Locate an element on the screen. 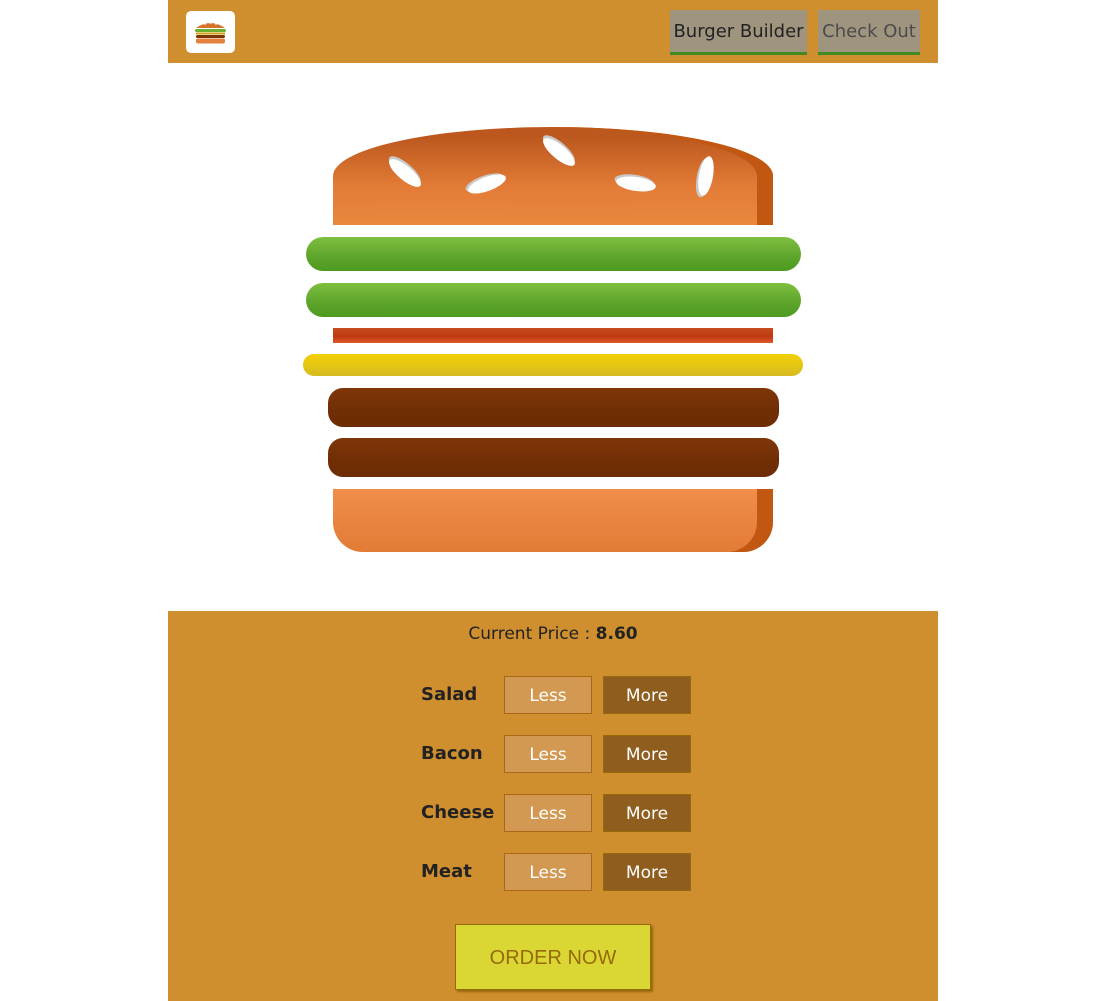  cheese-layer is located at coordinates (553, 365).